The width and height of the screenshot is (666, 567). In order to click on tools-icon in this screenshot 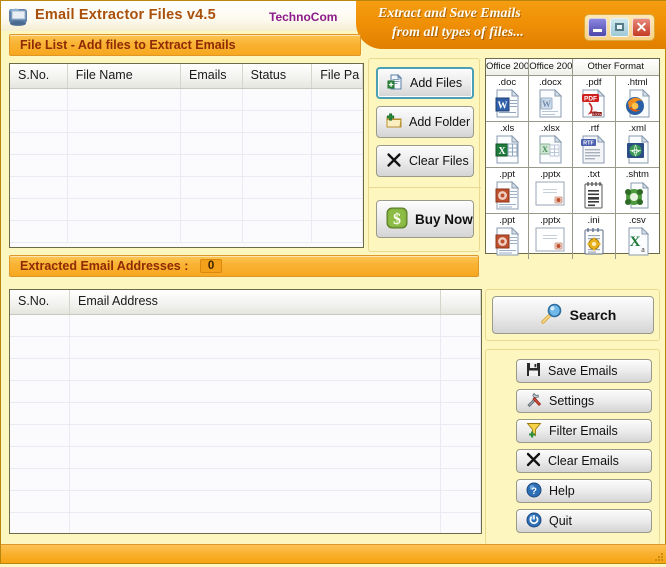, I will do `click(534, 401)`.